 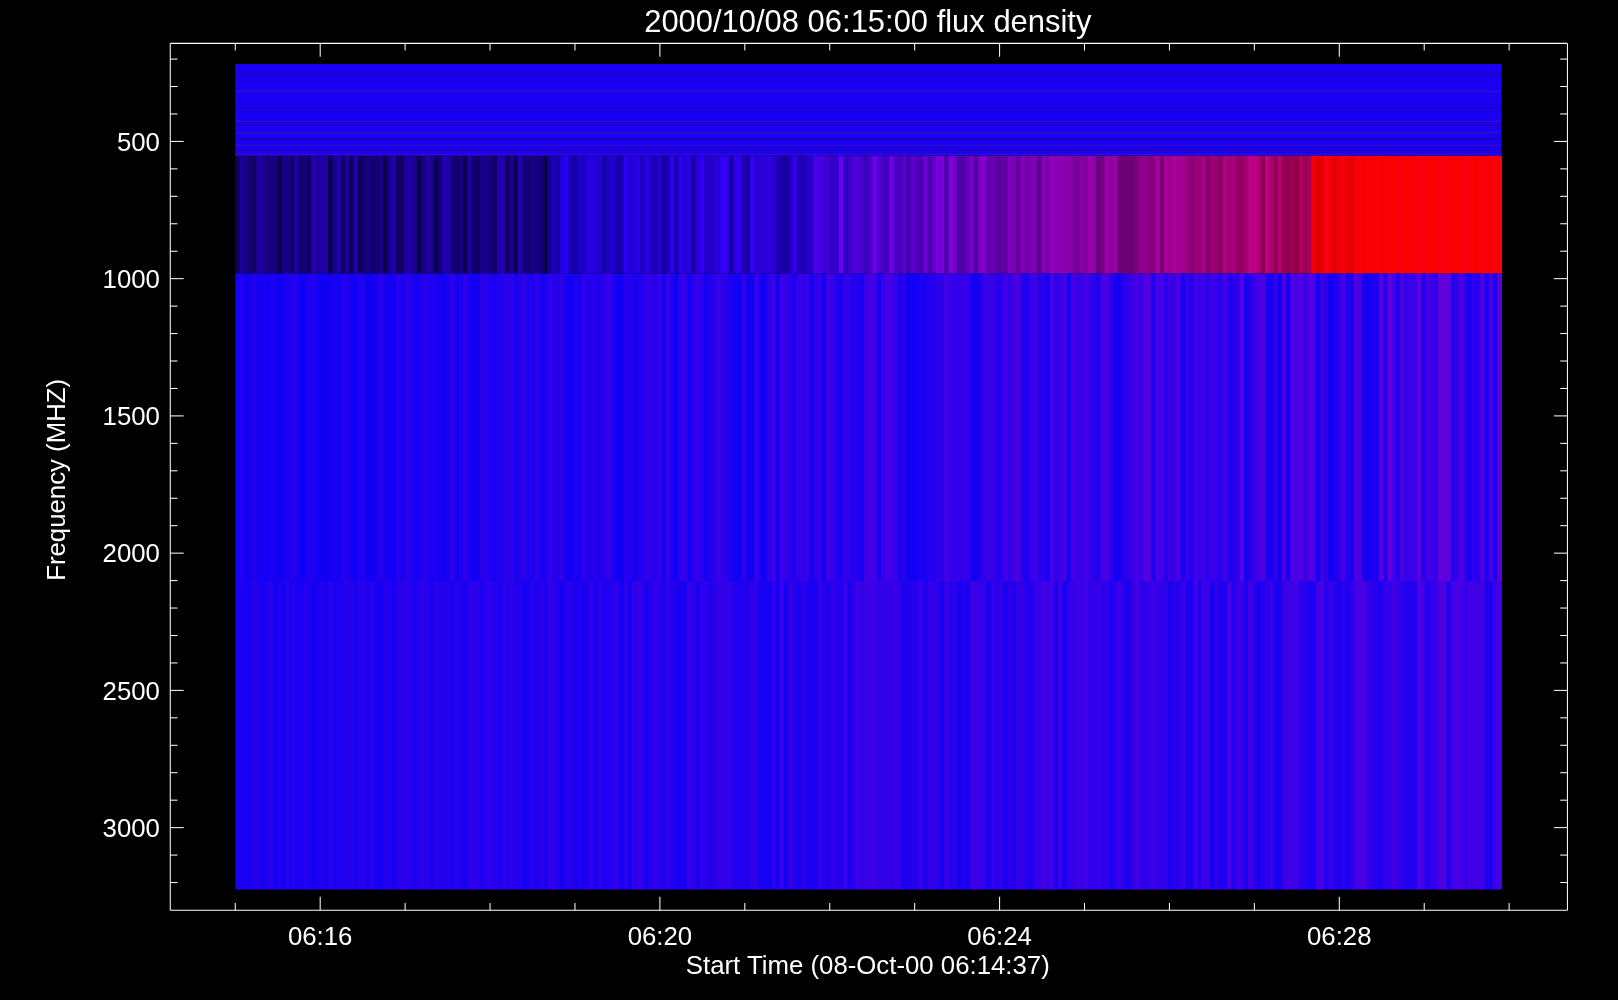 What do you see at coordinates (867, 965) in the screenshot?
I see `x-axis-label: Start Time (08-Oct-00 06:14:37)` at bounding box center [867, 965].